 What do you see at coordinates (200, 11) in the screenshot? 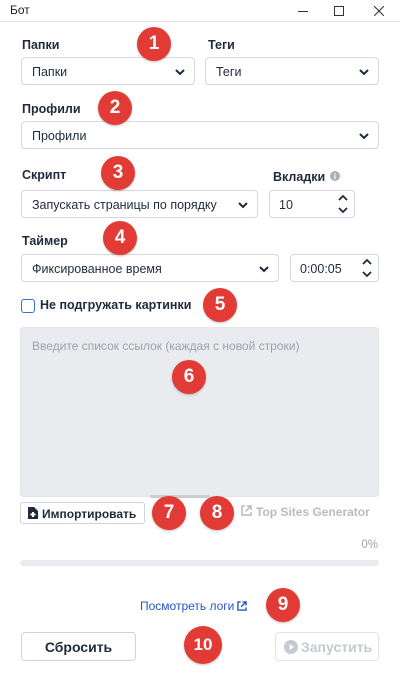
I see `title-bar: Бот` at bounding box center [200, 11].